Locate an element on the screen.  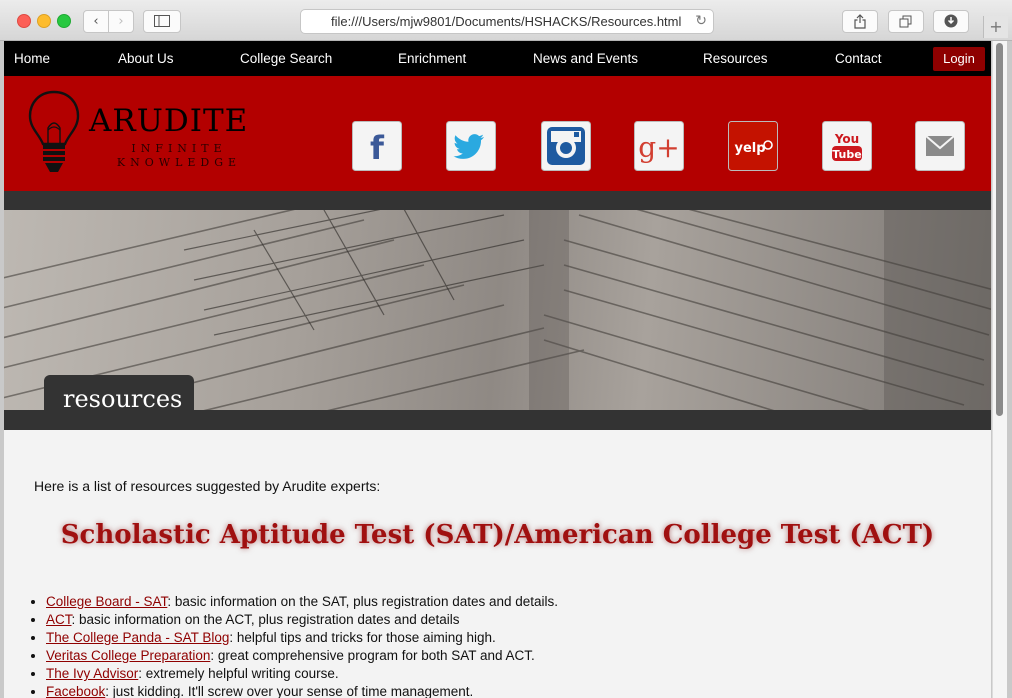
yelp-icon: yelp is located at coordinates (753, 146).